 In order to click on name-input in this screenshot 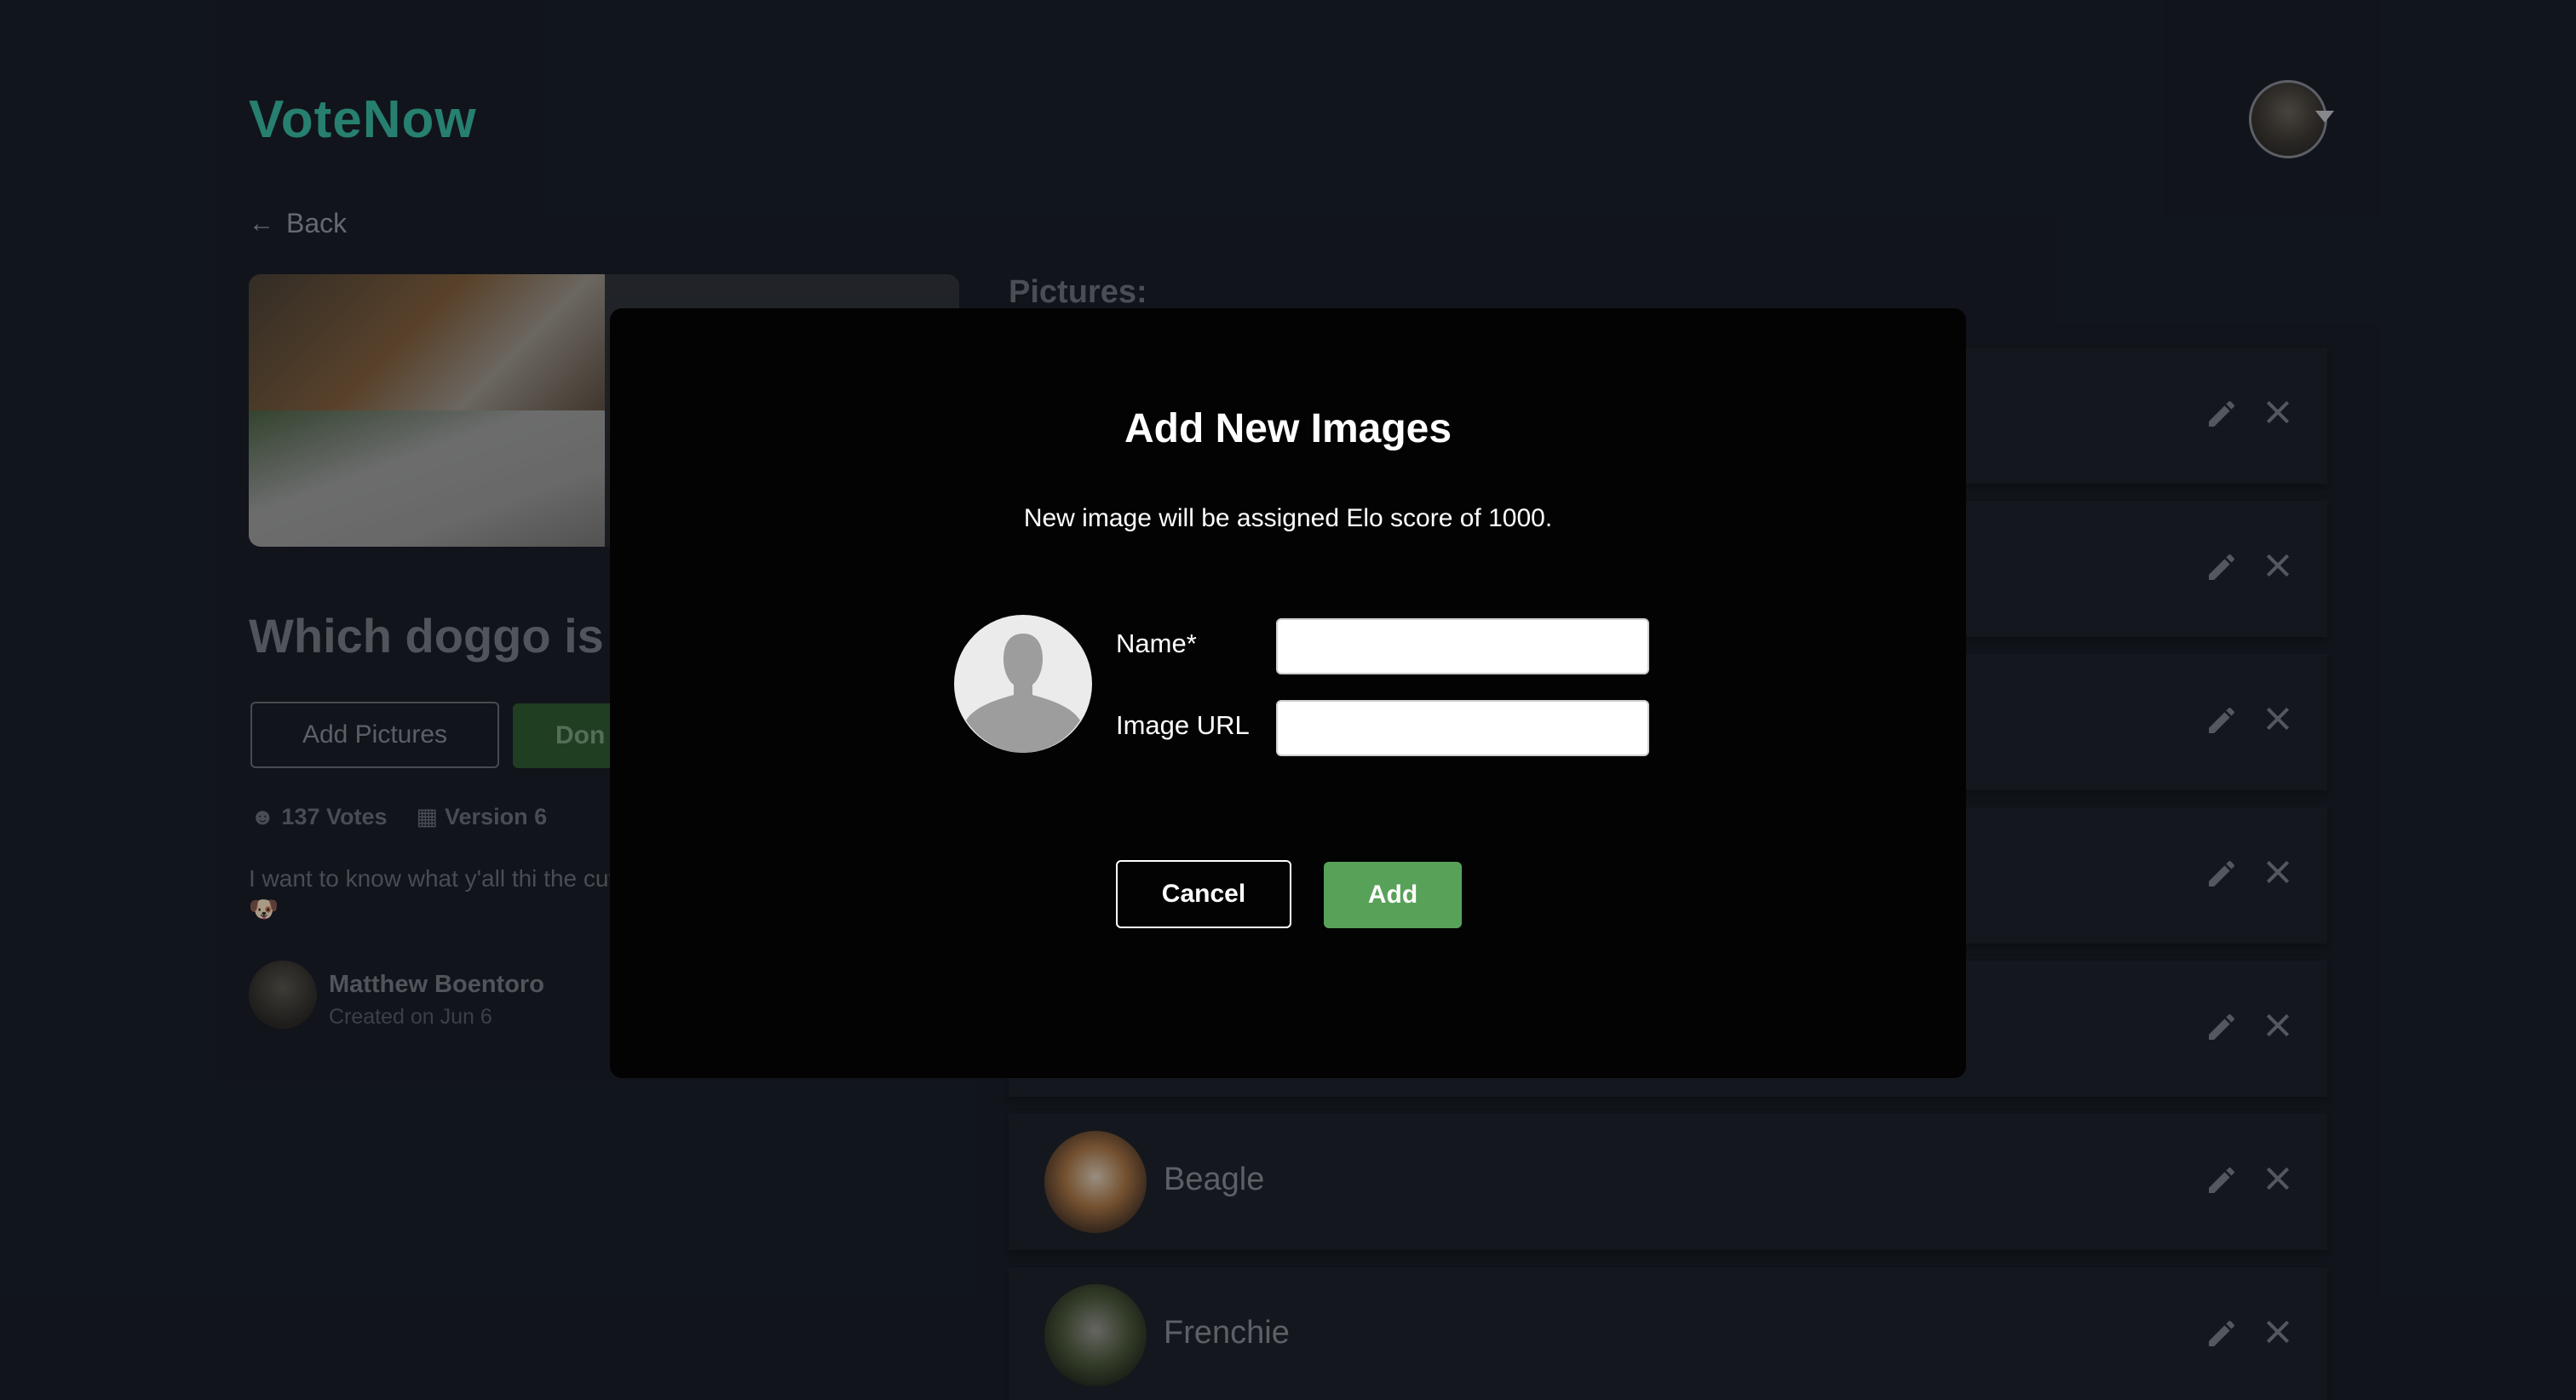, I will do `click(1463, 646)`.